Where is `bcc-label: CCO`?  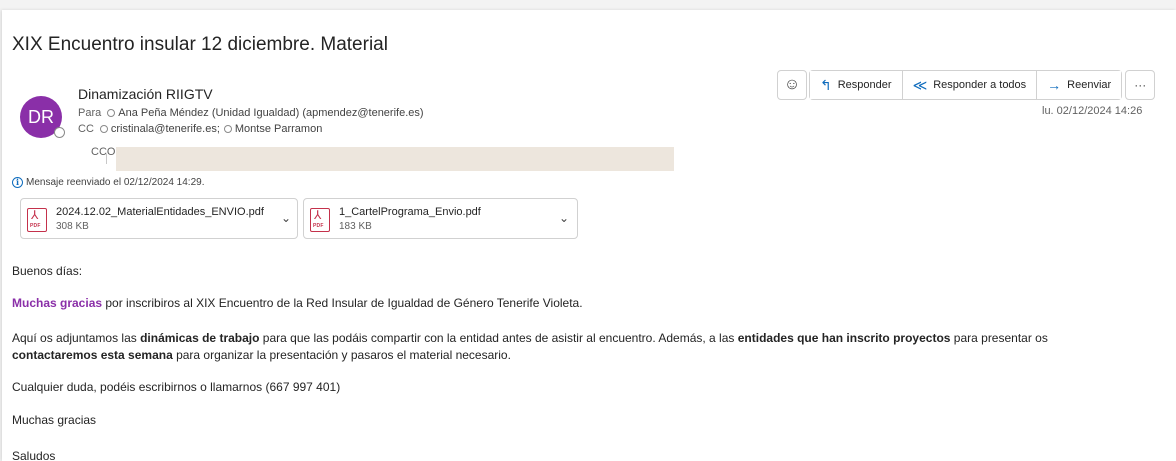
bcc-label: CCO is located at coordinates (103, 152).